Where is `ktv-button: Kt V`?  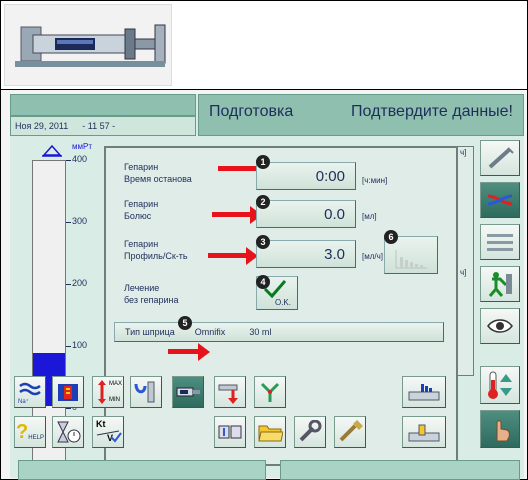 ktv-button: Kt V is located at coordinates (108, 432).